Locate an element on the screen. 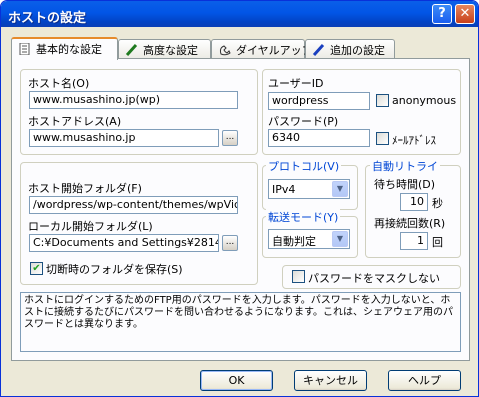  tab-label: 高度な設定 is located at coordinates (170, 50).